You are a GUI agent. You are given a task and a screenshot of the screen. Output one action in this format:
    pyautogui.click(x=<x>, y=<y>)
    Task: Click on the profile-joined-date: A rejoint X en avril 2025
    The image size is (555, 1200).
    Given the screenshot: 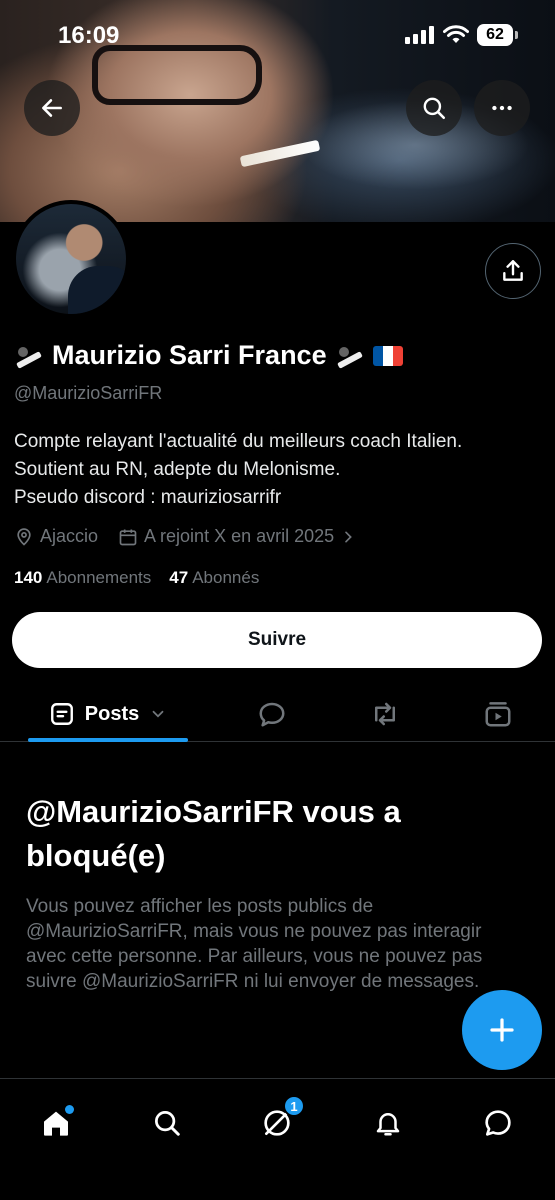 What is the action you would take?
    pyautogui.click(x=239, y=536)
    